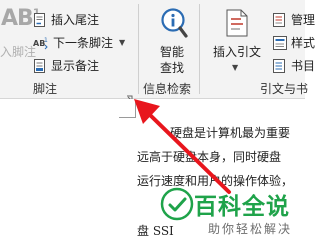 This screenshot has height=247, width=320. I want to click on bibliography-icon, so click(280, 65).